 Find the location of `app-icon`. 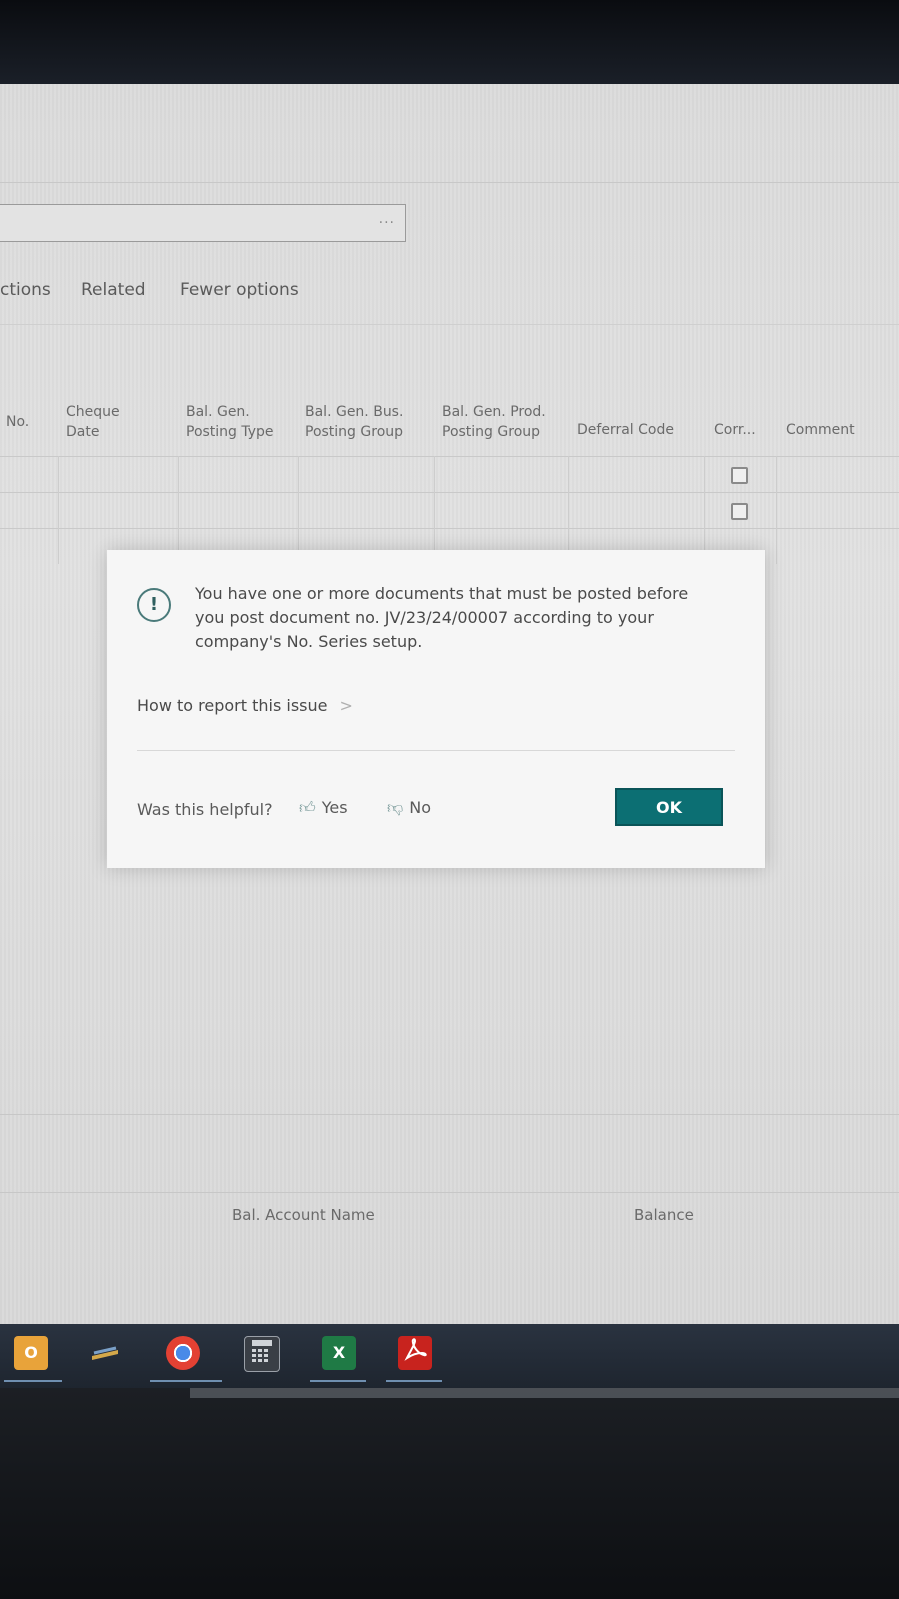

app-icon is located at coordinates (105, 1353).